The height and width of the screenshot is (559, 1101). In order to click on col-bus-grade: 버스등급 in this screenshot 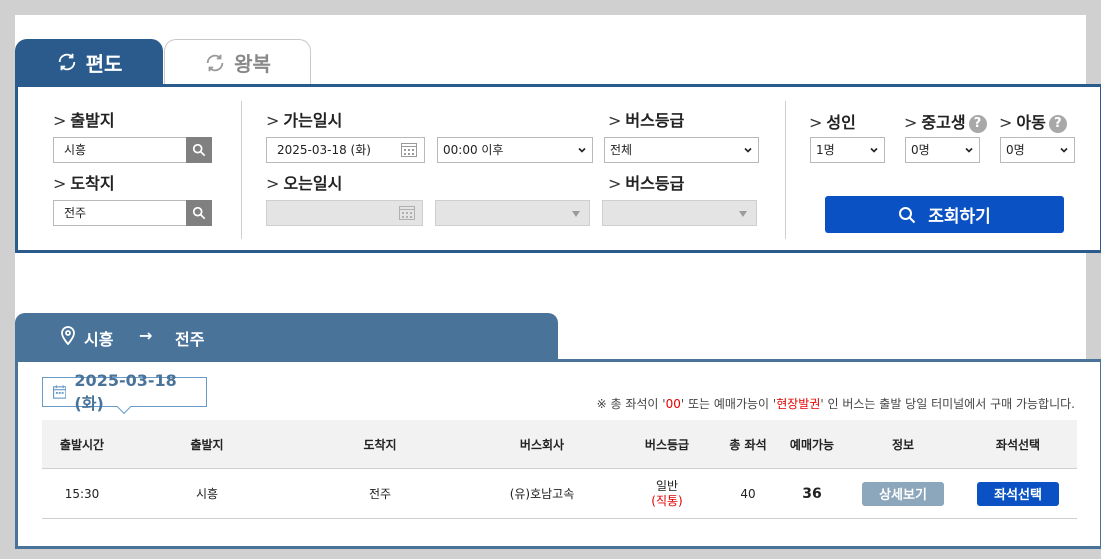, I will do `click(667, 444)`.